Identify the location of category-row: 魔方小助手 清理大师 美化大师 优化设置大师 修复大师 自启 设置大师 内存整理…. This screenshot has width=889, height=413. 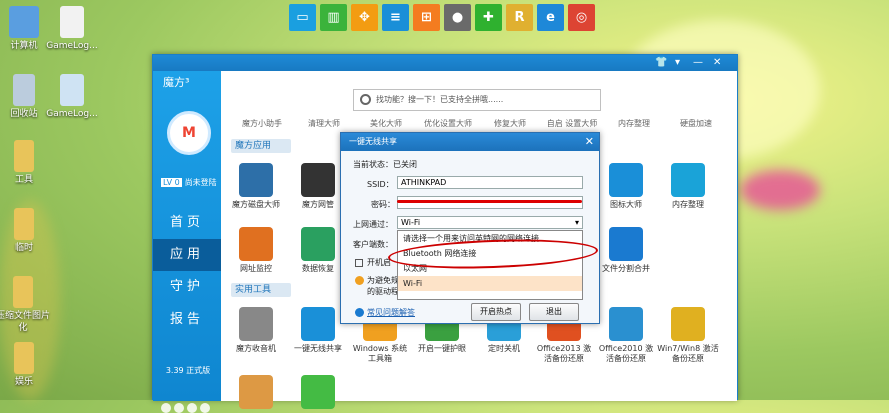
(481, 124).